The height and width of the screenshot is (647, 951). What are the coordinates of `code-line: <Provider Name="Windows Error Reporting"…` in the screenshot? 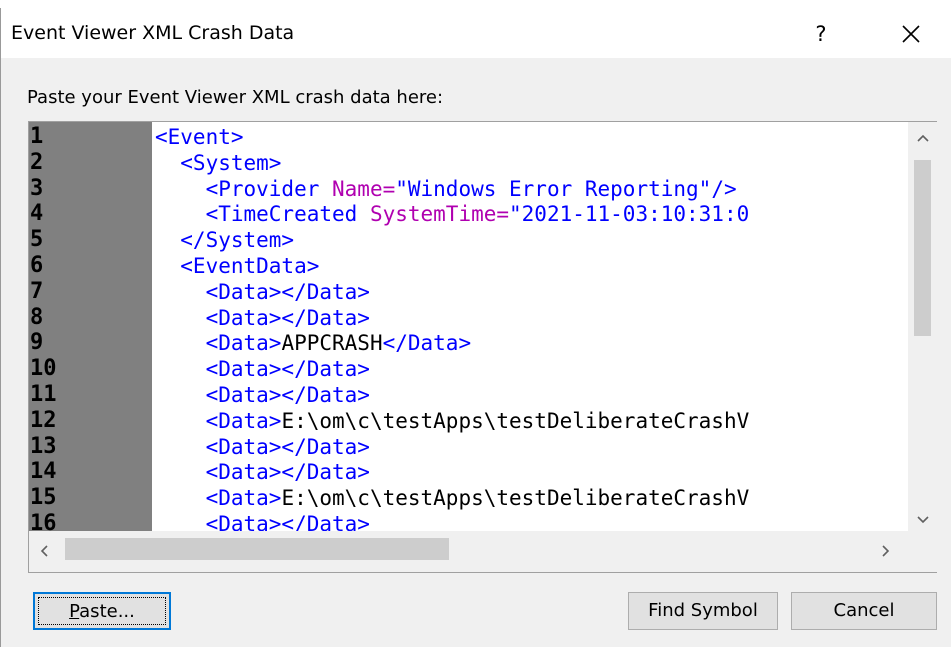 It's located at (446, 189).